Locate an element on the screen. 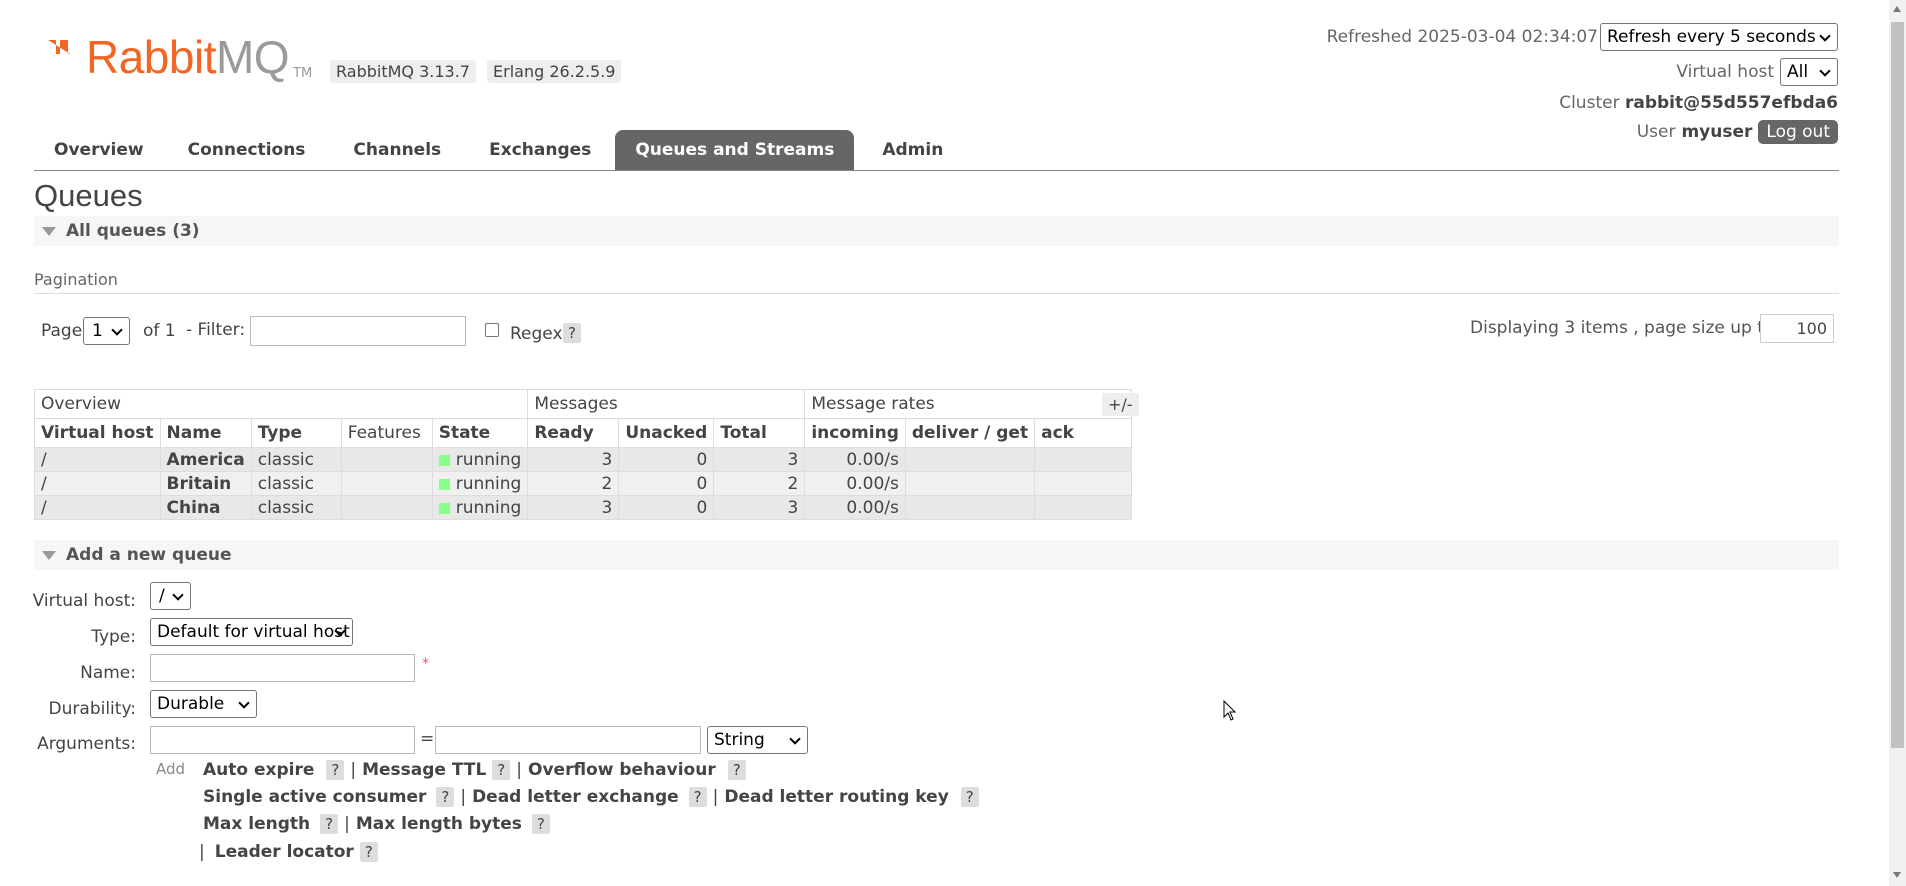 The image size is (1906, 886). col-incoming: incoming is located at coordinates (855, 433).